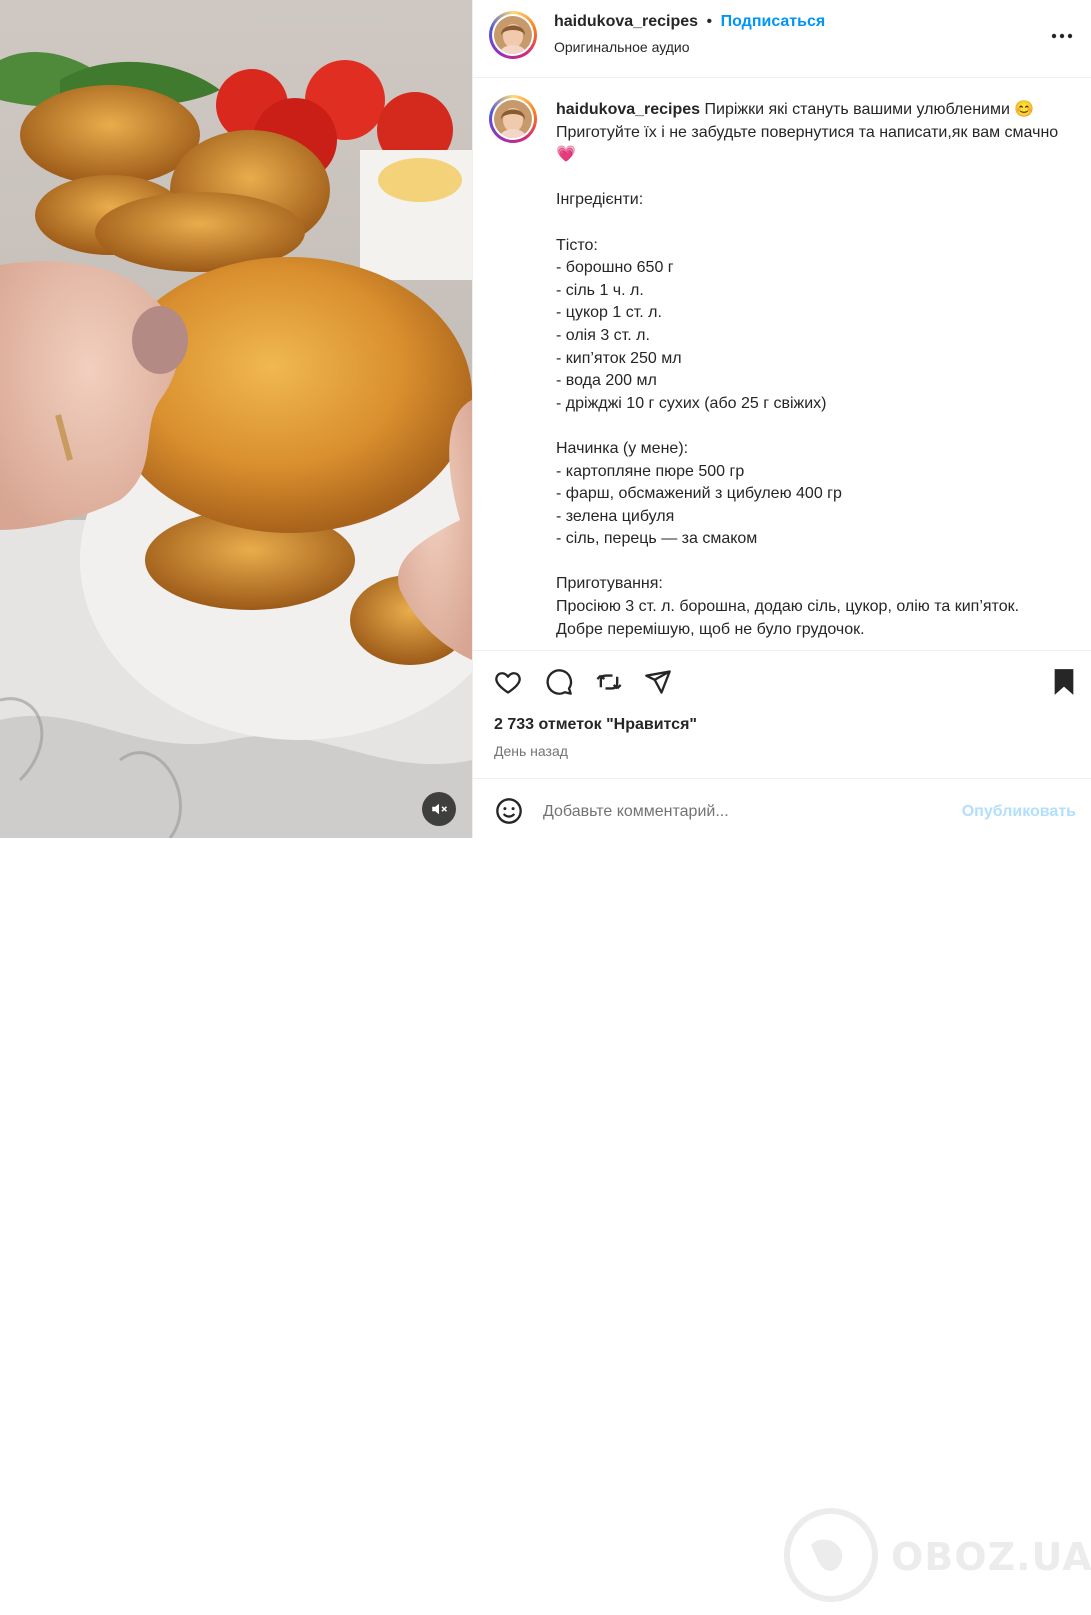 Image resolution: width=1091 pixels, height=1615 pixels. I want to click on caption-username: haidukova_recipes, so click(628, 109).